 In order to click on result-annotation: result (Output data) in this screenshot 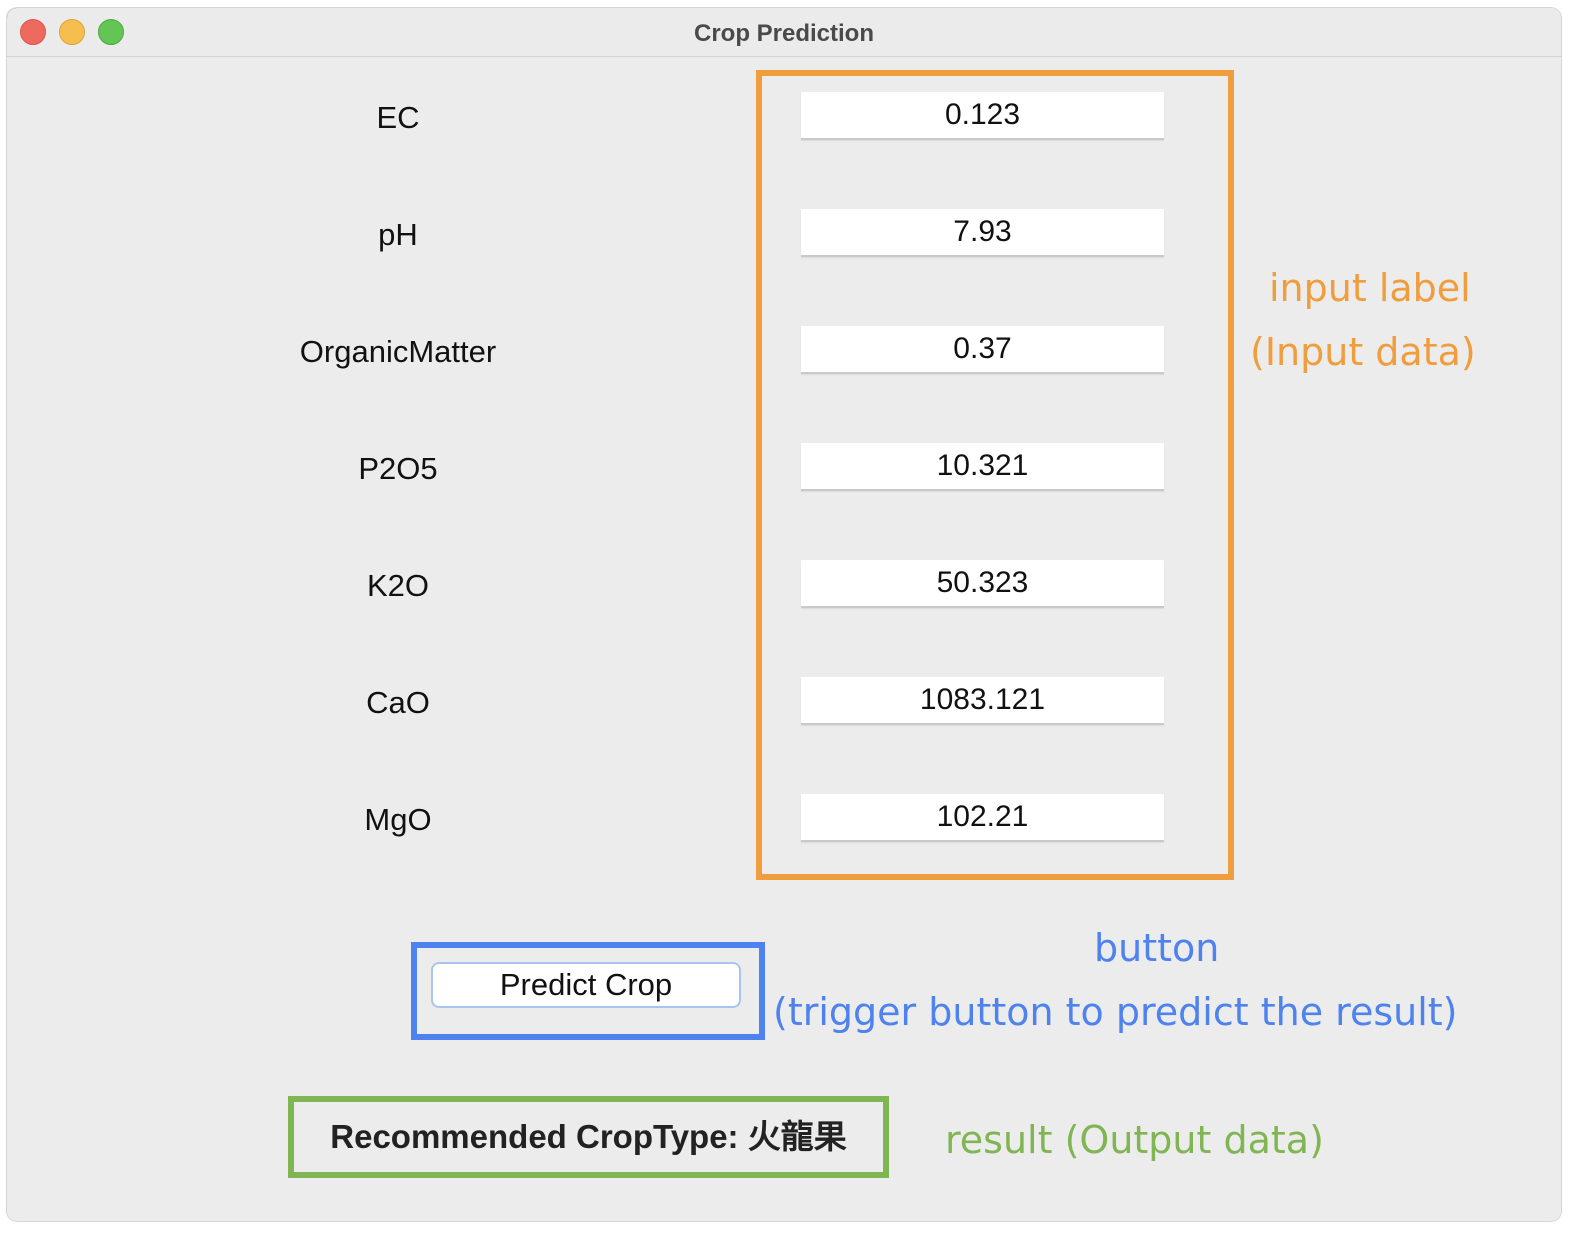, I will do `click(1134, 1140)`.